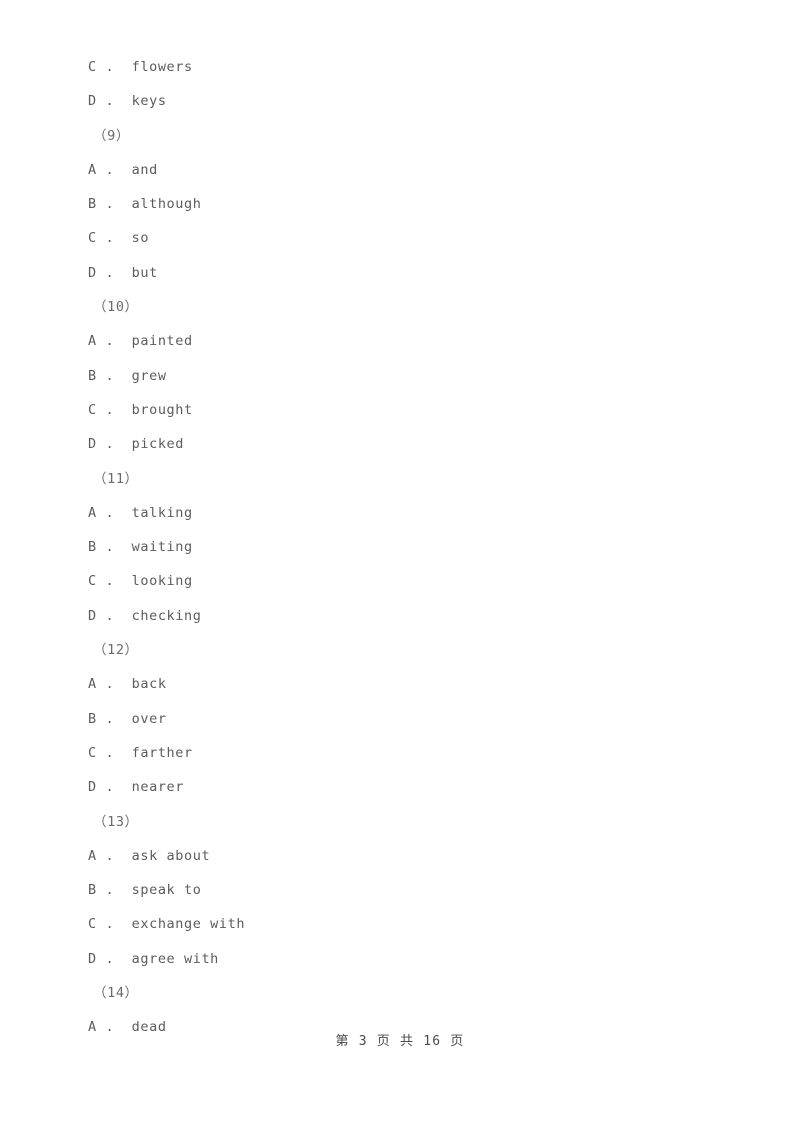 This screenshot has width=800, height=1132. I want to click on answer-option: C . flowers, so click(140, 67).